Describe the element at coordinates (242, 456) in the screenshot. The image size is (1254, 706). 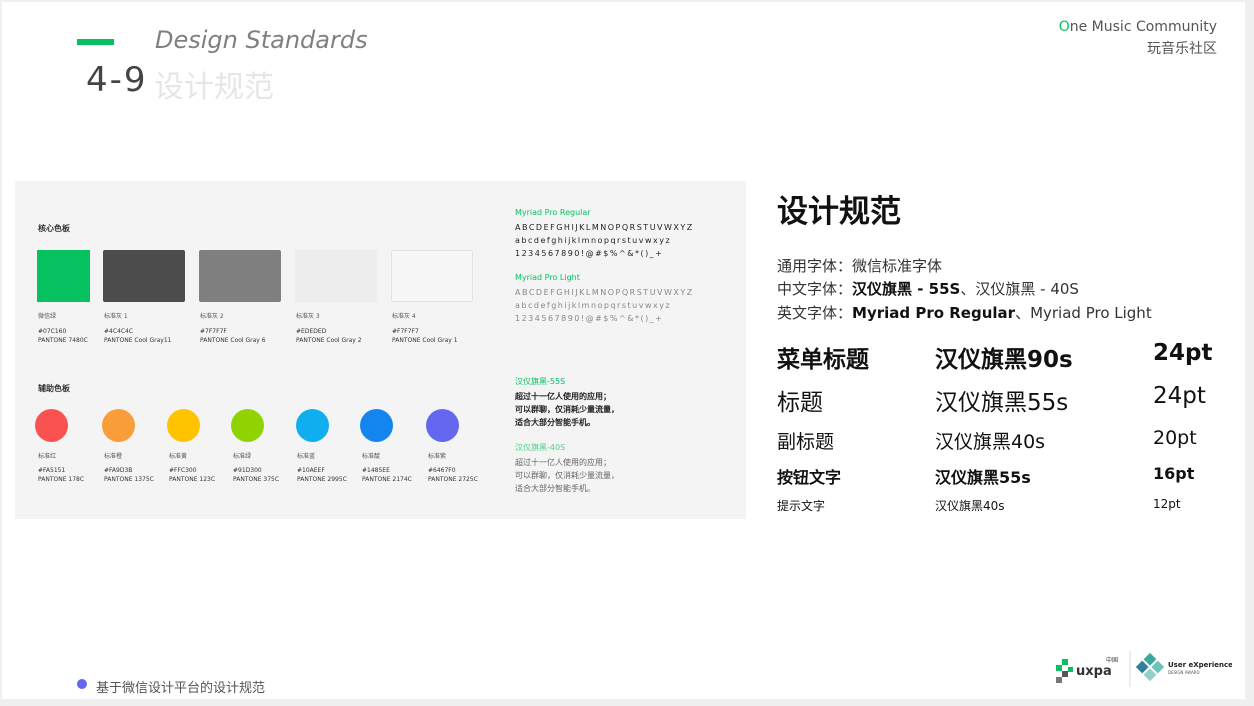
I see `aux-name-3: 标准绿` at that location.